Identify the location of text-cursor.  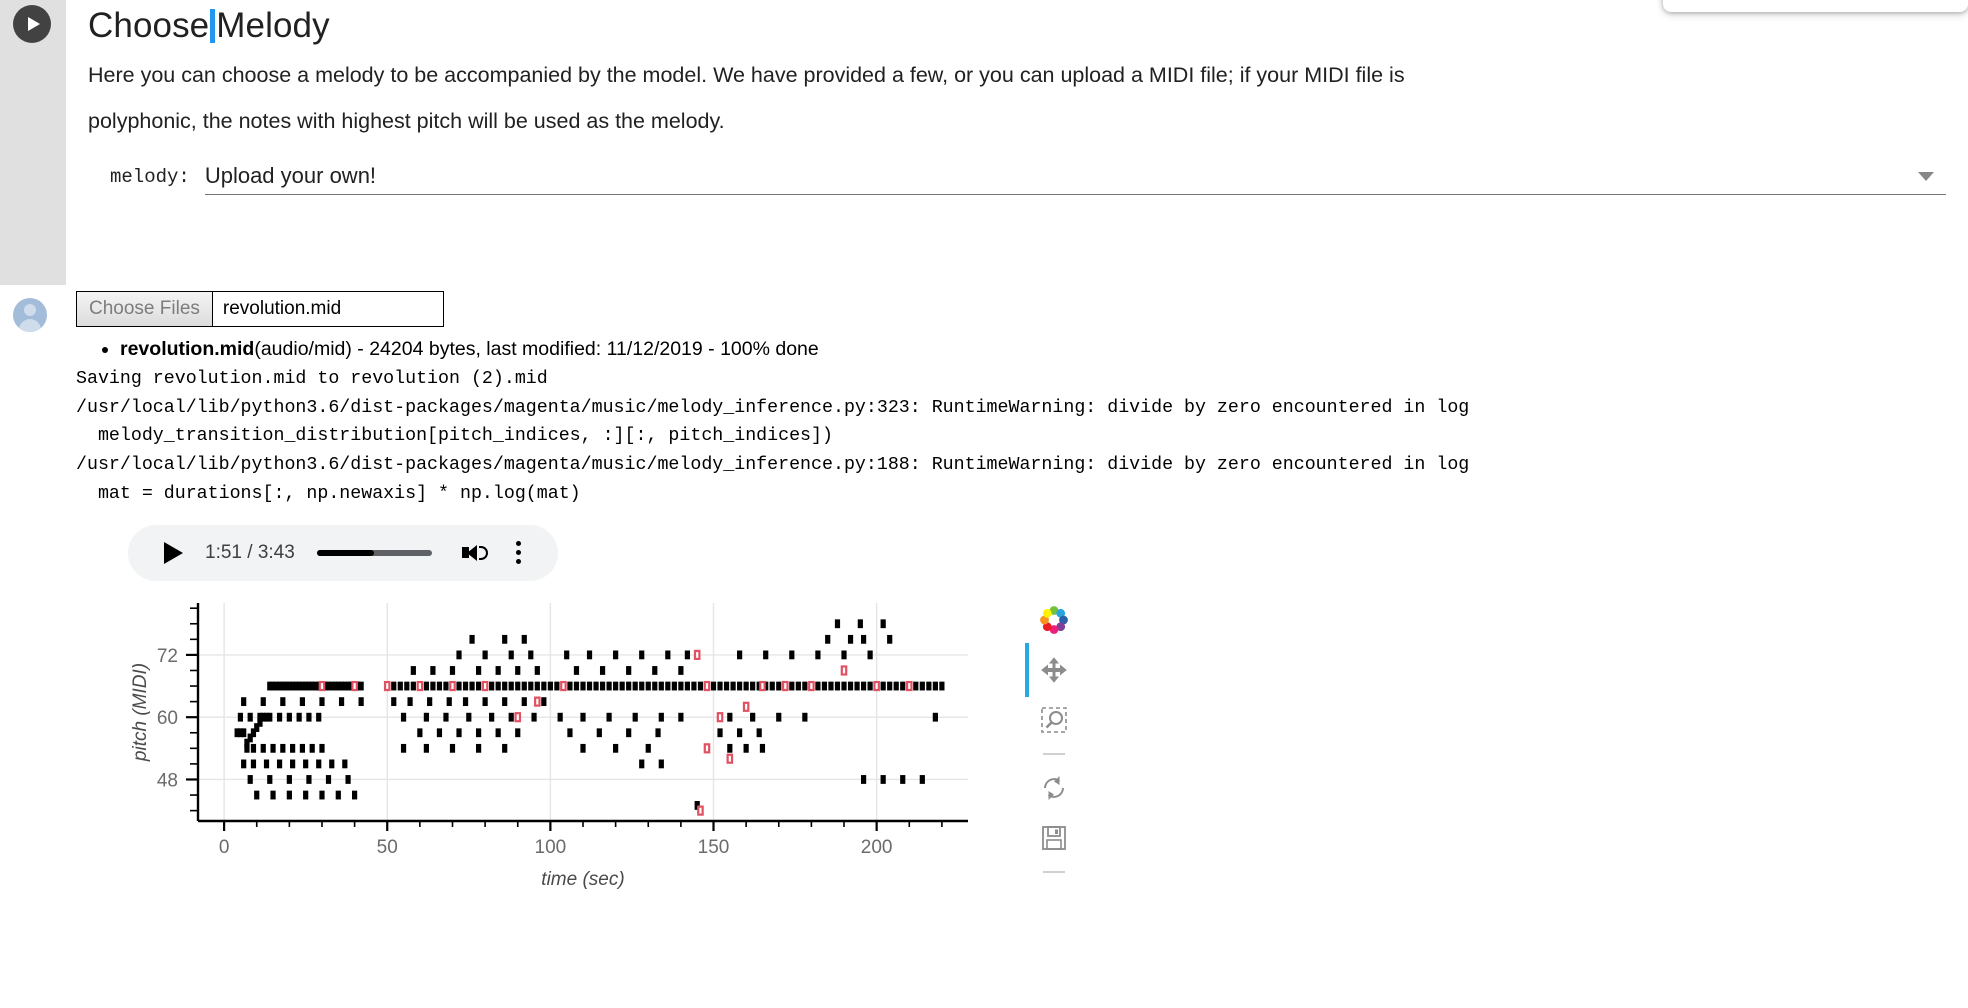
(213, 26).